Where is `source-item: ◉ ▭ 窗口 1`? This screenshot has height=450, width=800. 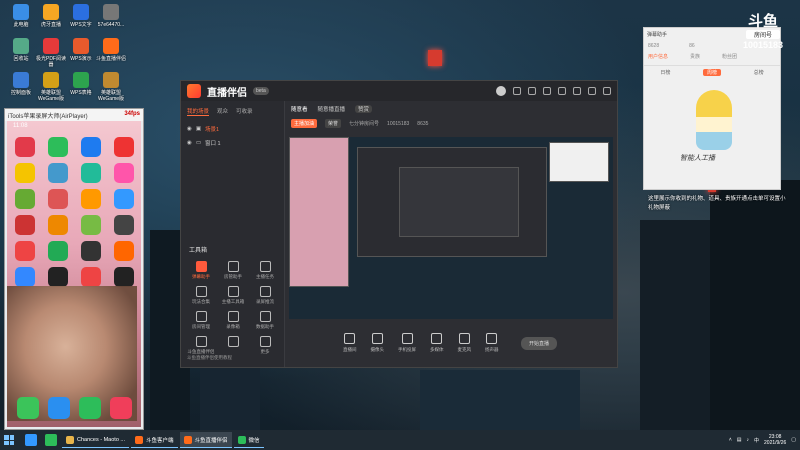 source-item: ◉ ▭ 窗口 1 is located at coordinates (232, 143).